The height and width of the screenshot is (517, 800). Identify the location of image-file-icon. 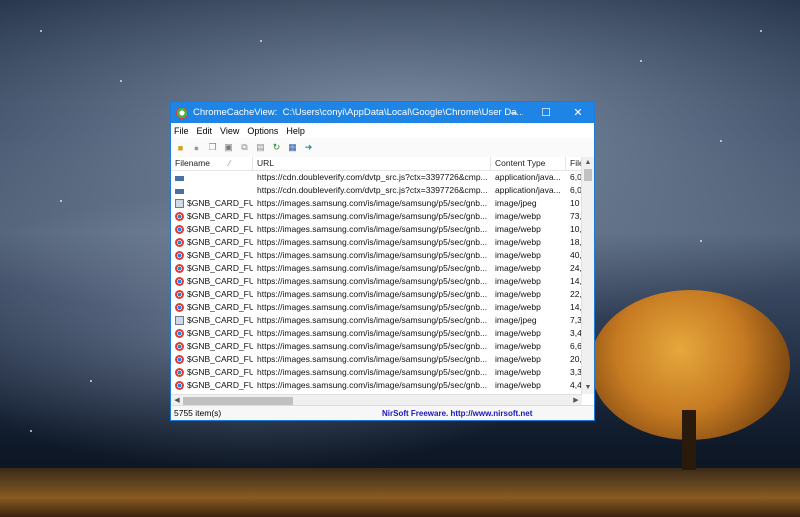
(179, 320).